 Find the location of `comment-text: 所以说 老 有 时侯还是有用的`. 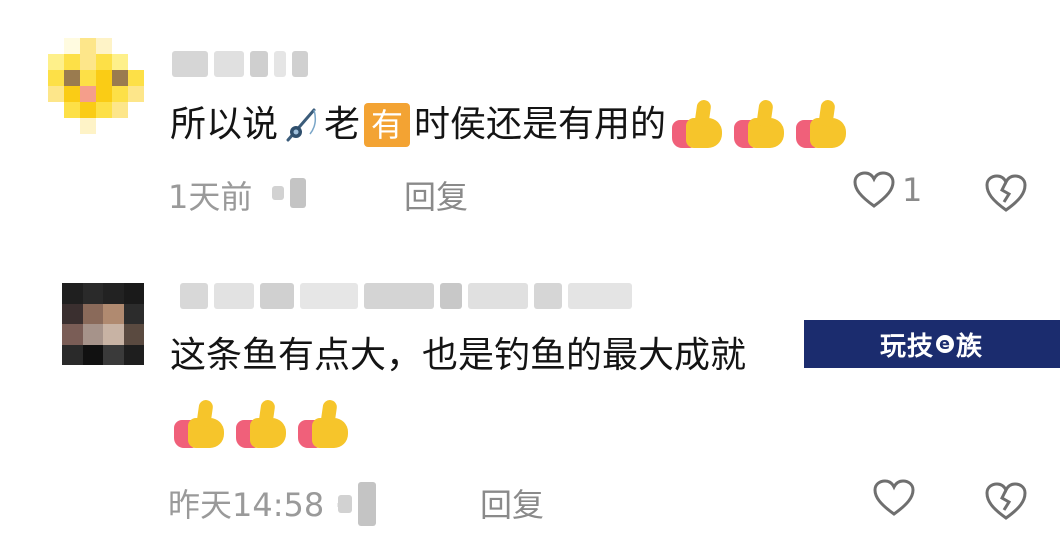

comment-text: 所以说 老 有 时侯还是有用的 is located at coordinates (511, 124).